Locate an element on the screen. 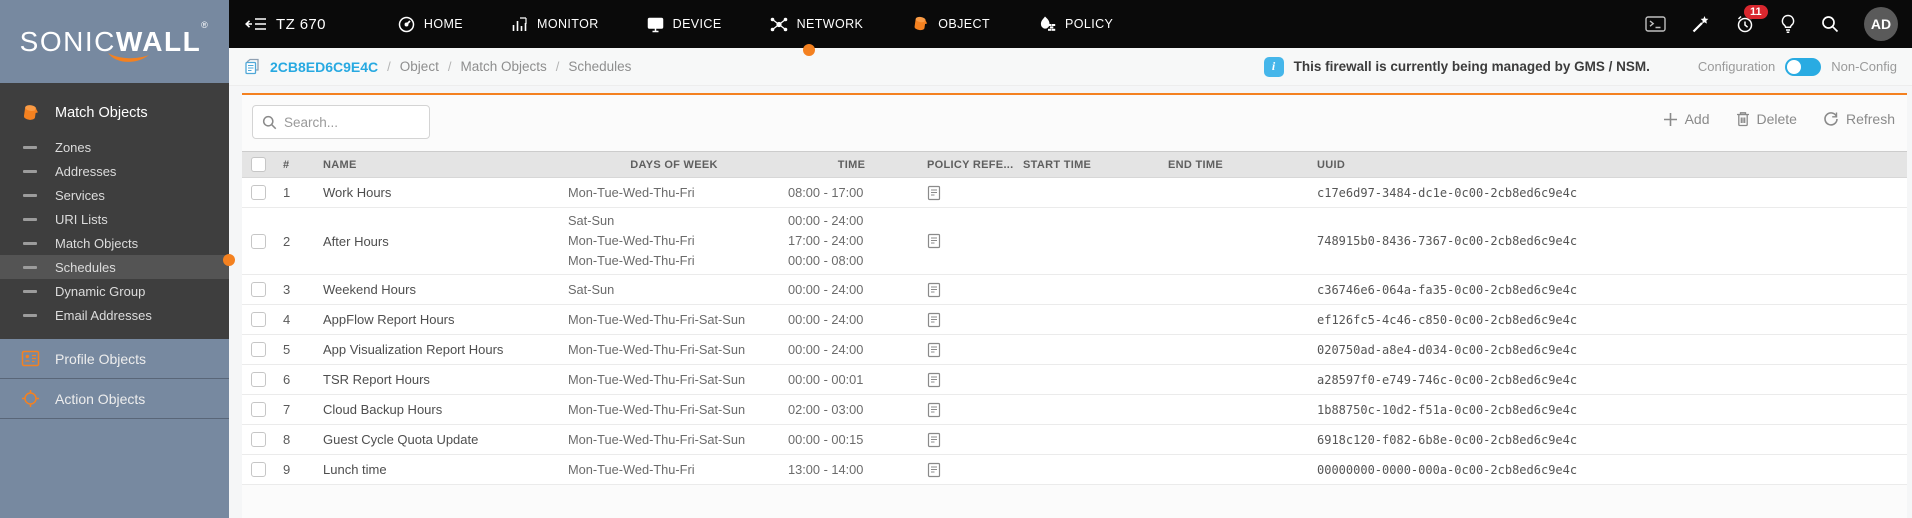 This screenshot has height=518, width=1912. sidebar-item-uri-lists: URI Lists is located at coordinates (114, 219).